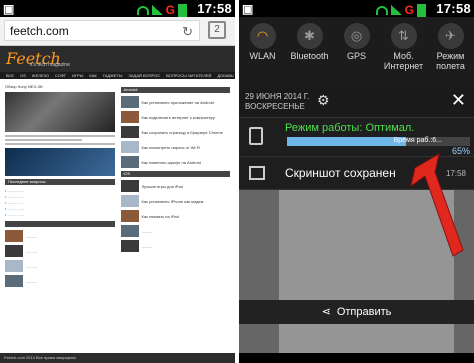 Image resolution: width=474 pixels, height=363 pixels. Describe the element at coordinates (10, 75) in the screenshot. I see `nav-item: ВСЕ` at that location.